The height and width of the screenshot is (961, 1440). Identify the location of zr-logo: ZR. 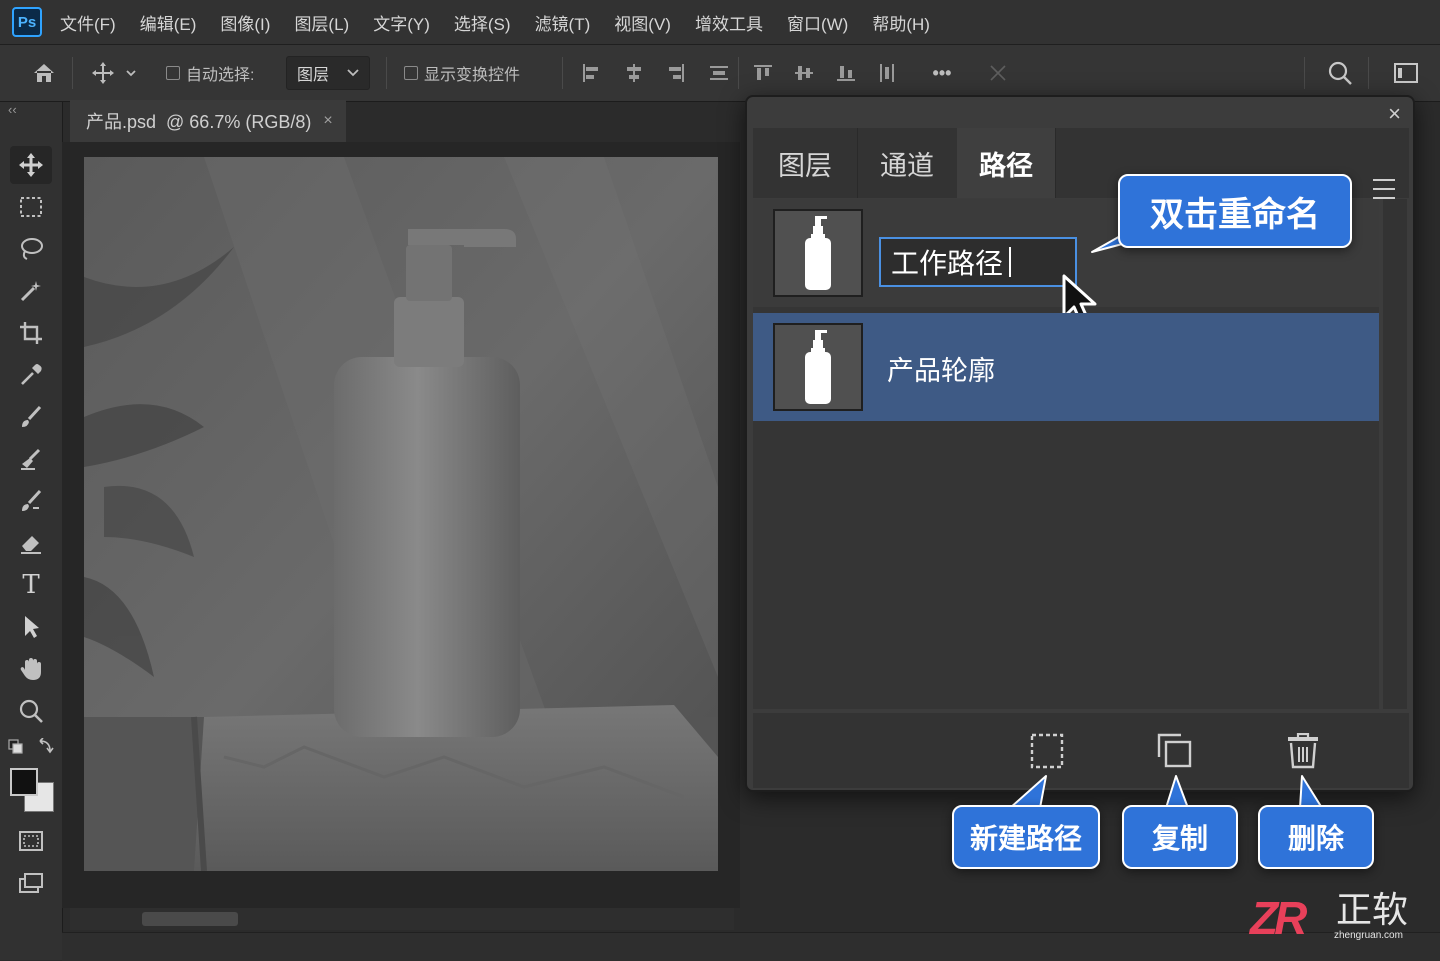
(1278, 918).